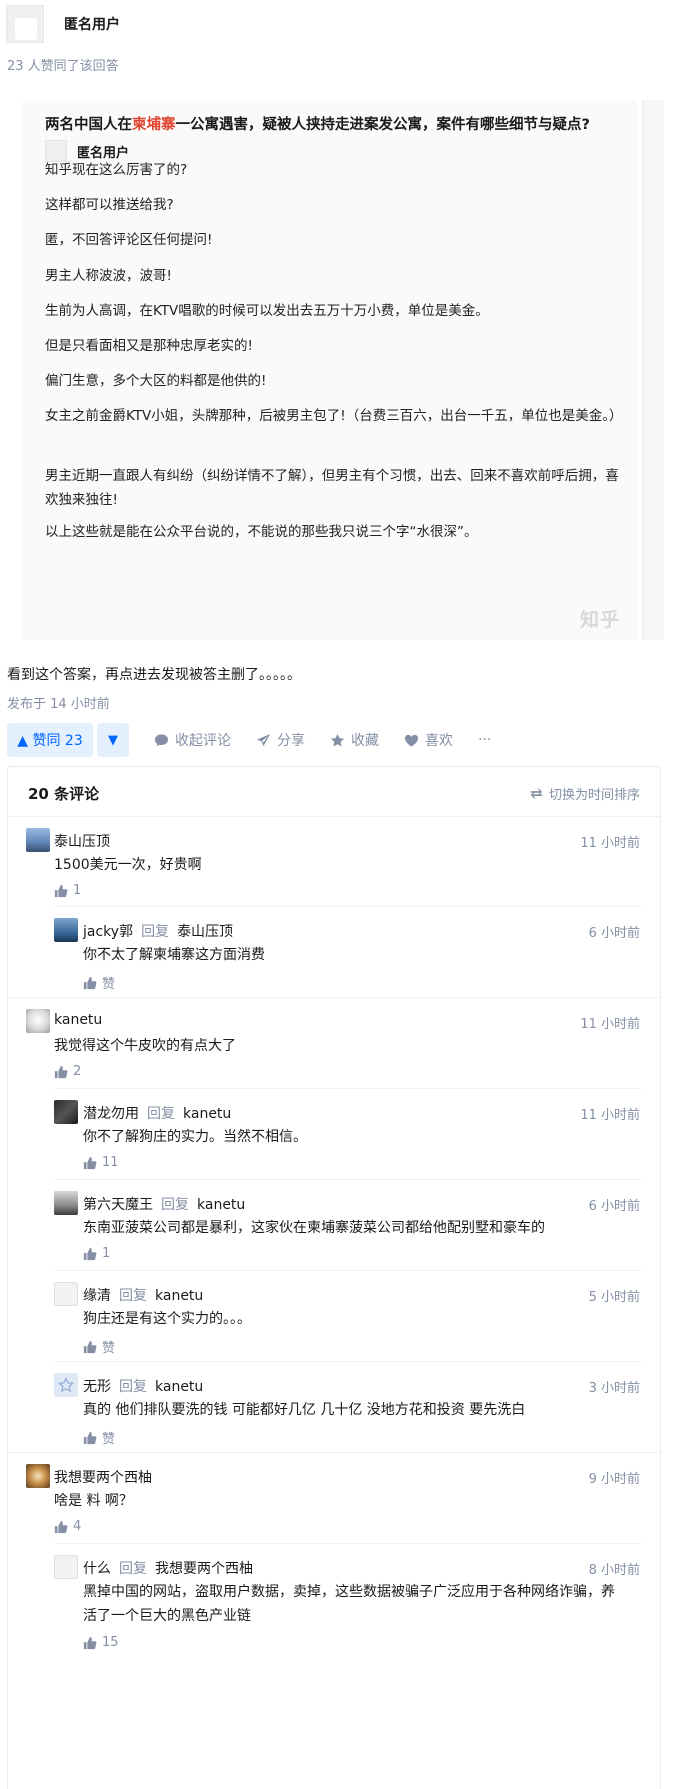 This screenshot has width=675, height=1789. I want to click on heart-icon, so click(411, 740).